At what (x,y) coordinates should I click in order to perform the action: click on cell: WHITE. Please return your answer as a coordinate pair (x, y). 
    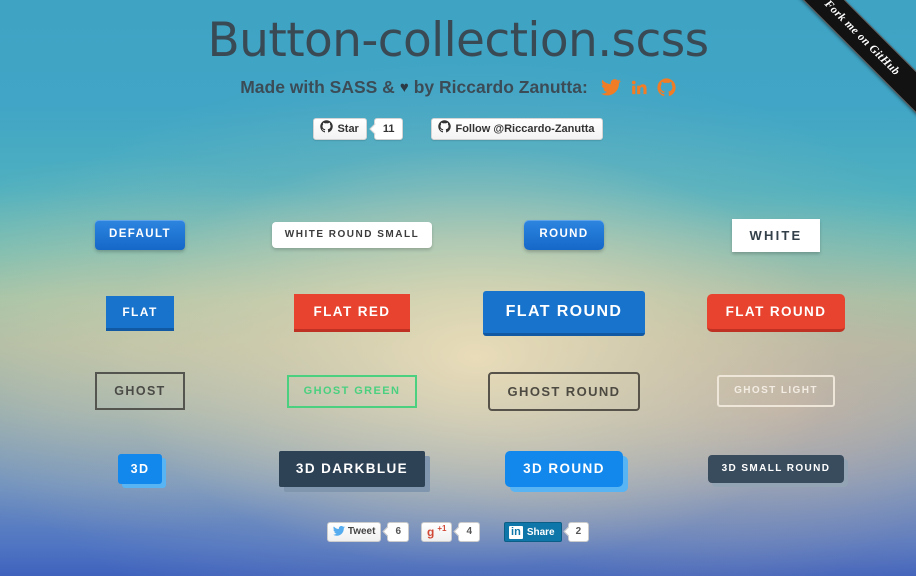
    Looking at the image, I should click on (776, 235).